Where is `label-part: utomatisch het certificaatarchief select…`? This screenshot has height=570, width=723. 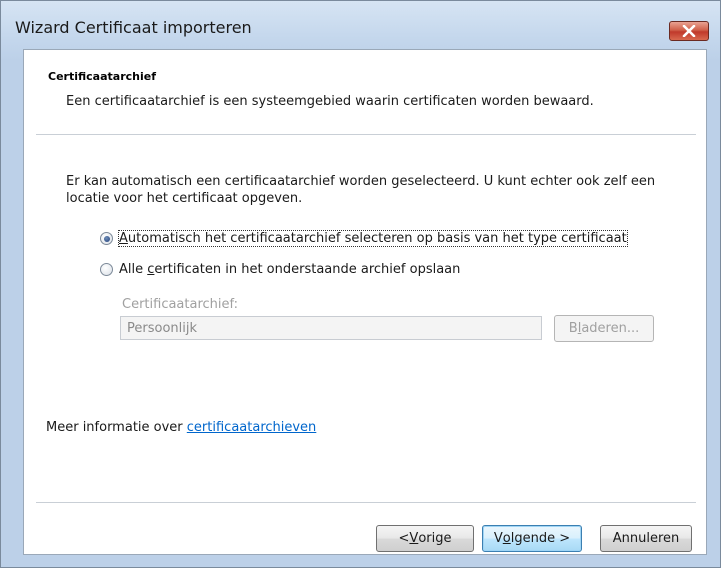
label-part: utomatisch het certificaatarchief select… is located at coordinates (377, 238).